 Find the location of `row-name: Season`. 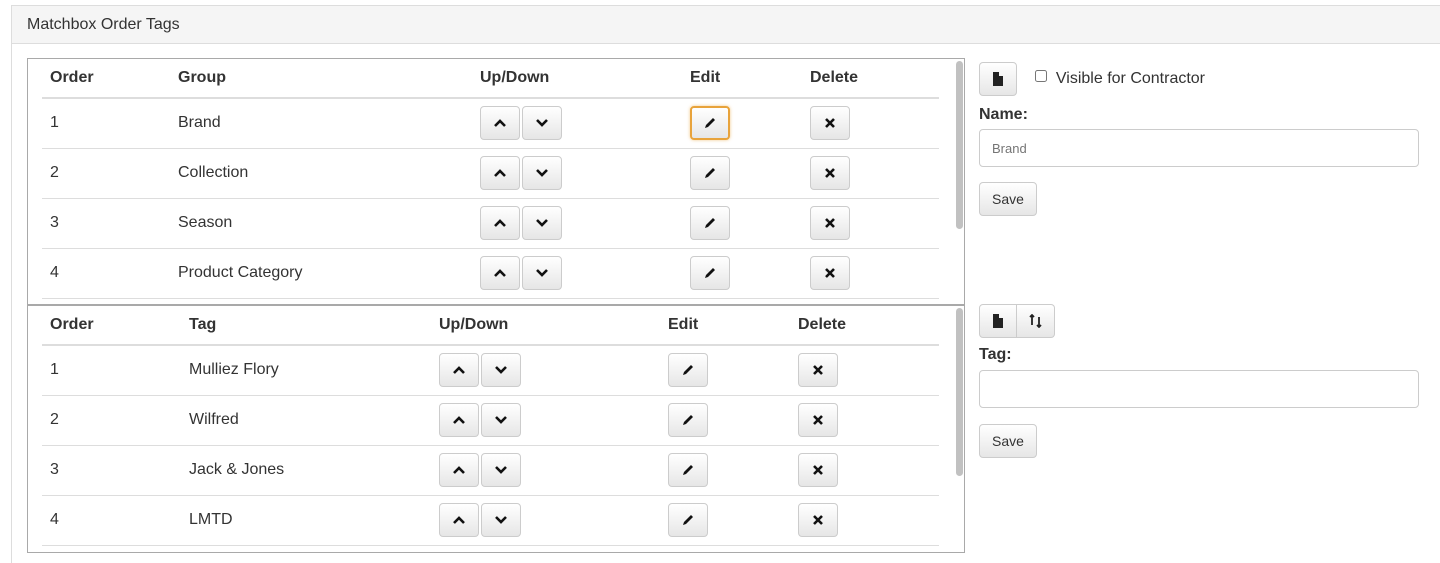

row-name: Season is located at coordinates (321, 223).